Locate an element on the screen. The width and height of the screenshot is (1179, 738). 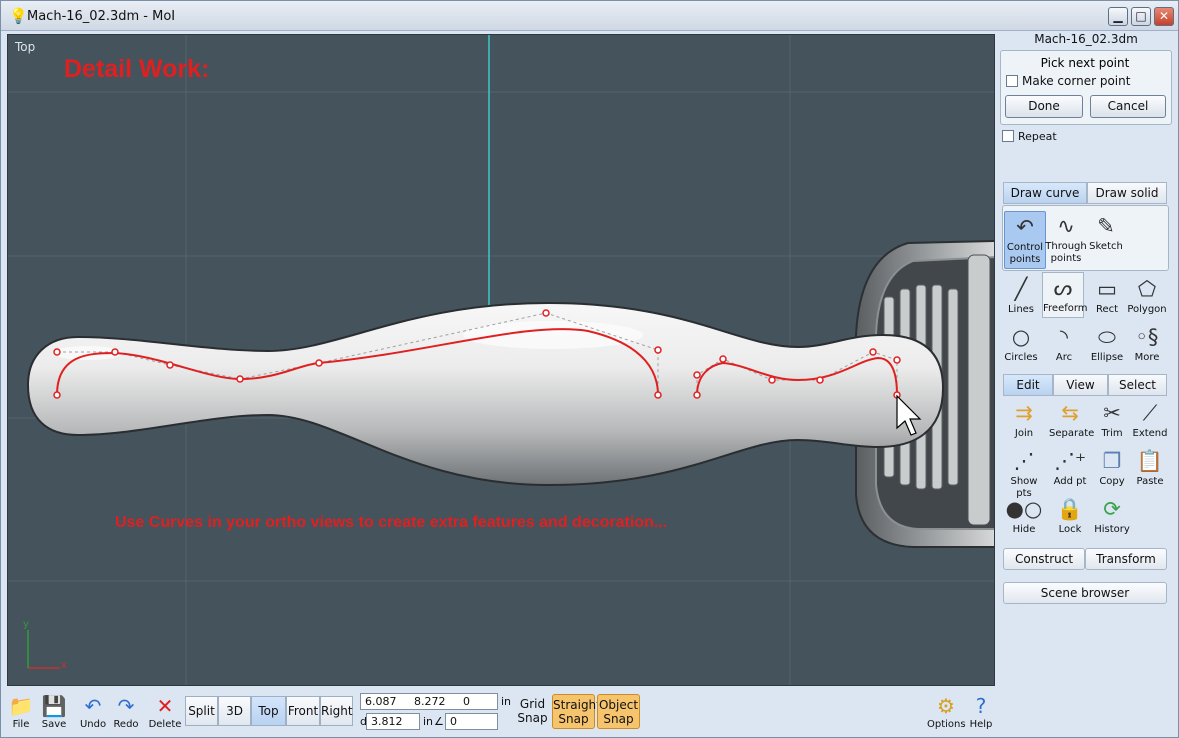
undo-button: ↶ Undo is located at coordinates (93, 711).